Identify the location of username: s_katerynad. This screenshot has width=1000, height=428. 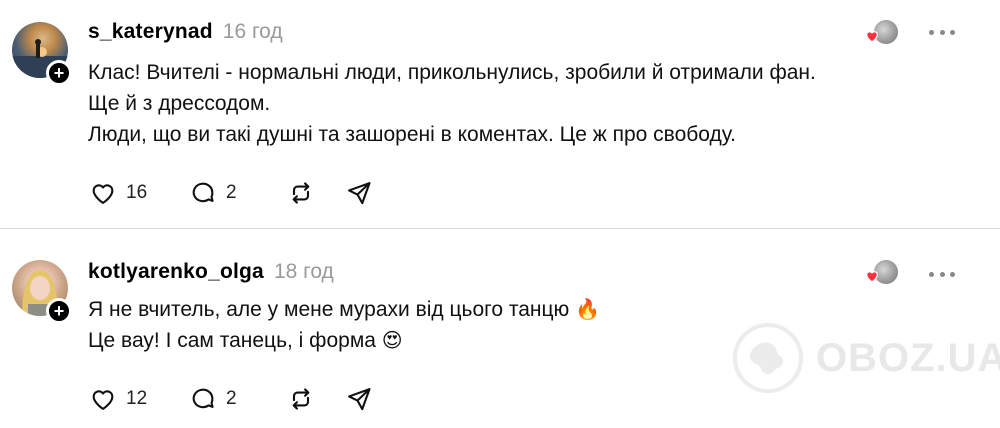
(150, 32).